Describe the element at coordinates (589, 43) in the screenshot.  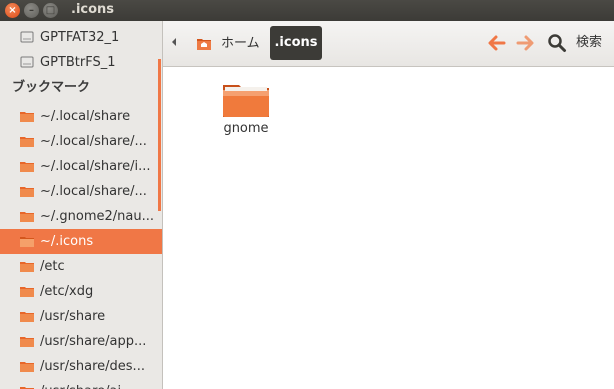
I see `search-button-label: 検索` at that location.